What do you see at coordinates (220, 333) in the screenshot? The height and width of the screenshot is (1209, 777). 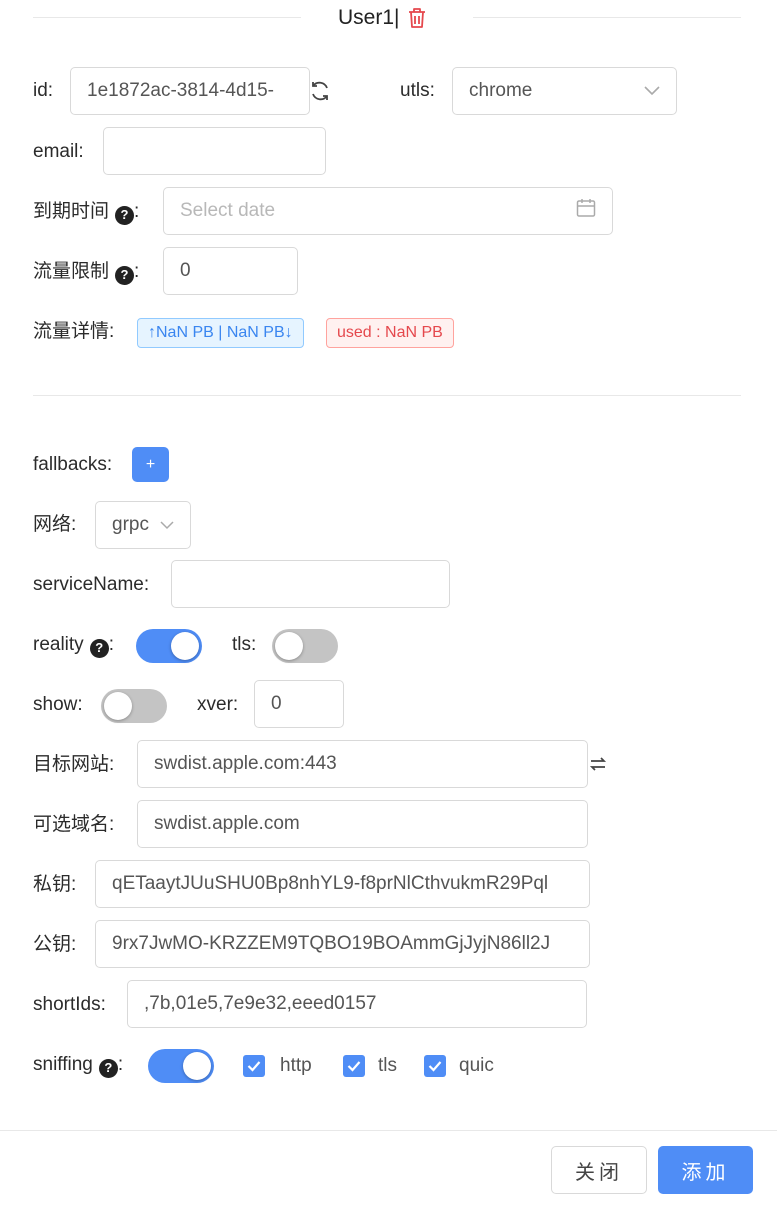 I see `traffic-updown-tag: ↑NaN PB | NaN PB↓` at bounding box center [220, 333].